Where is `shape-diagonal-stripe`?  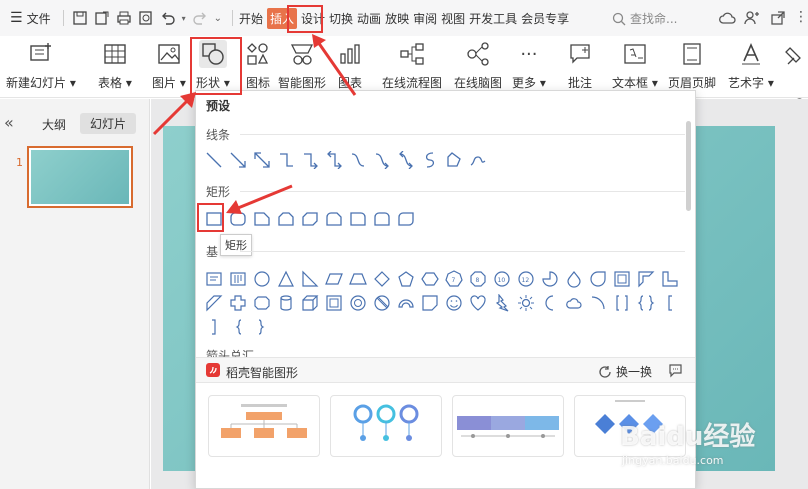 shape-diagonal-stripe is located at coordinates (214, 303).